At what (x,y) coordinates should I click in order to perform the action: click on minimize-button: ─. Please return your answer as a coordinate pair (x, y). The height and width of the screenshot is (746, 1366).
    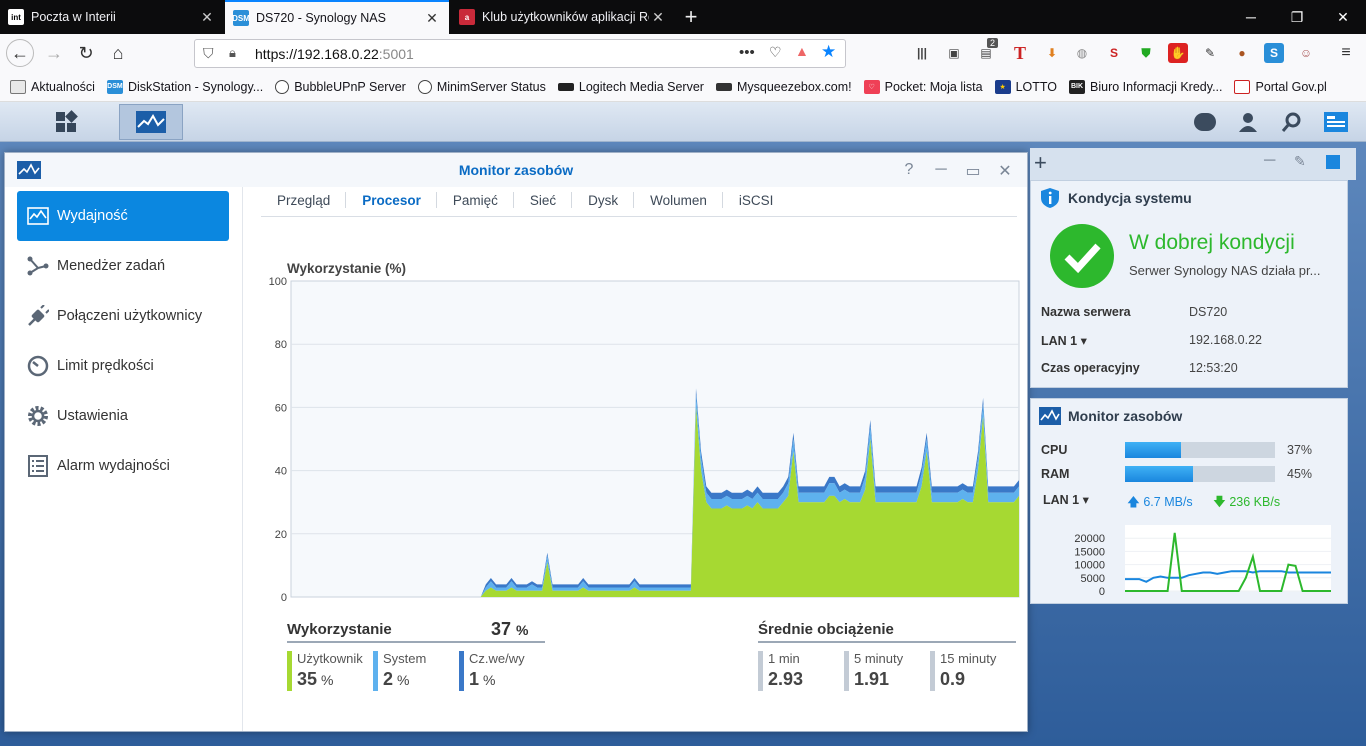
    Looking at the image, I should click on (941, 170).